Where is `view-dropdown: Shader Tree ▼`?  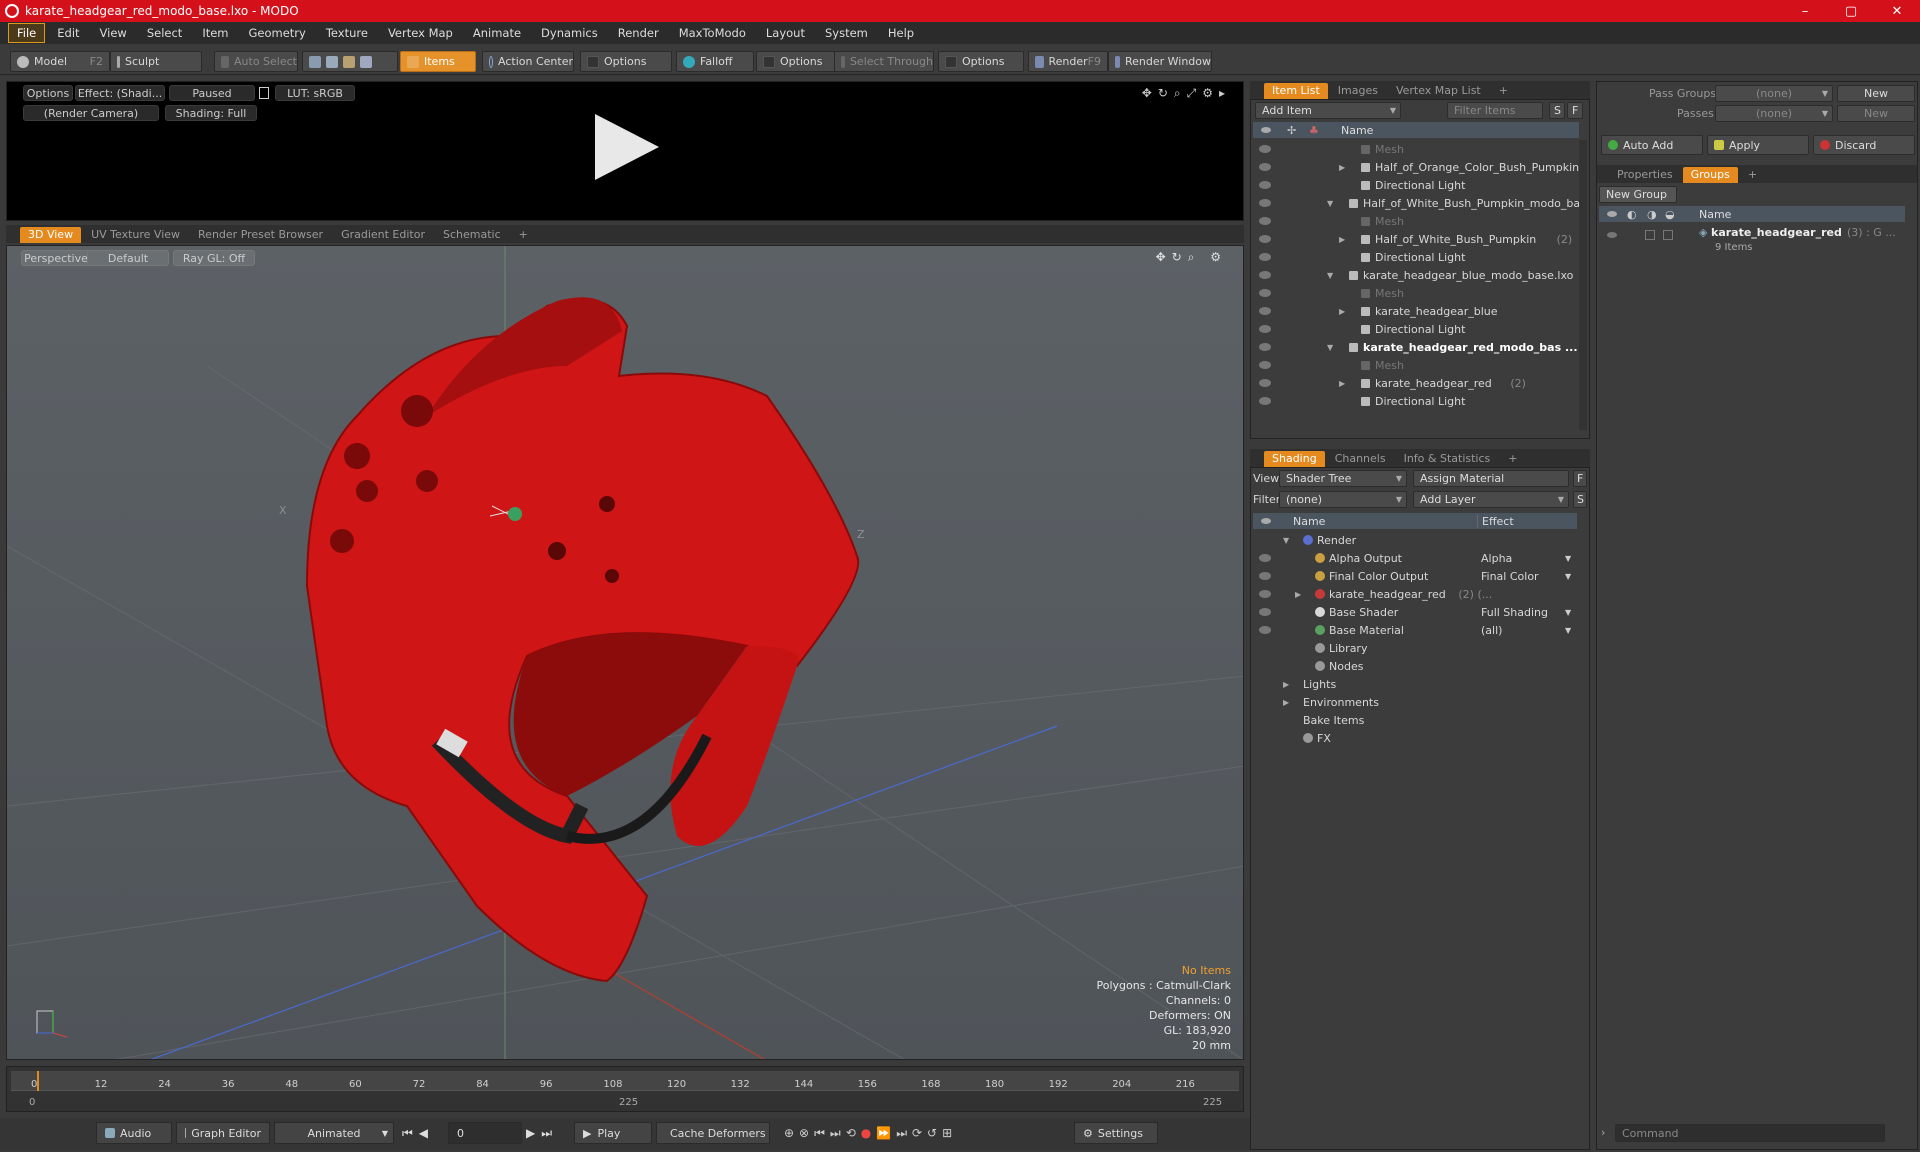
view-dropdown: Shader Tree ▼ is located at coordinates (1343, 478).